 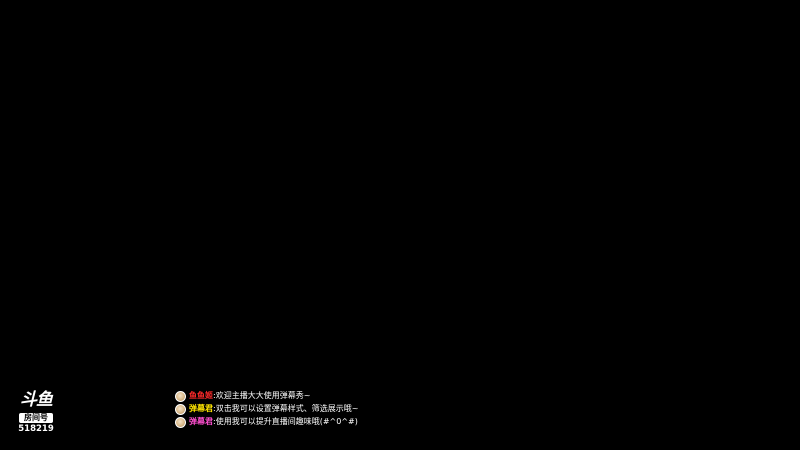 What do you see at coordinates (36, 400) in the screenshot?
I see `douyu-logo-mark: 斗鱼` at bounding box center [36, 400].